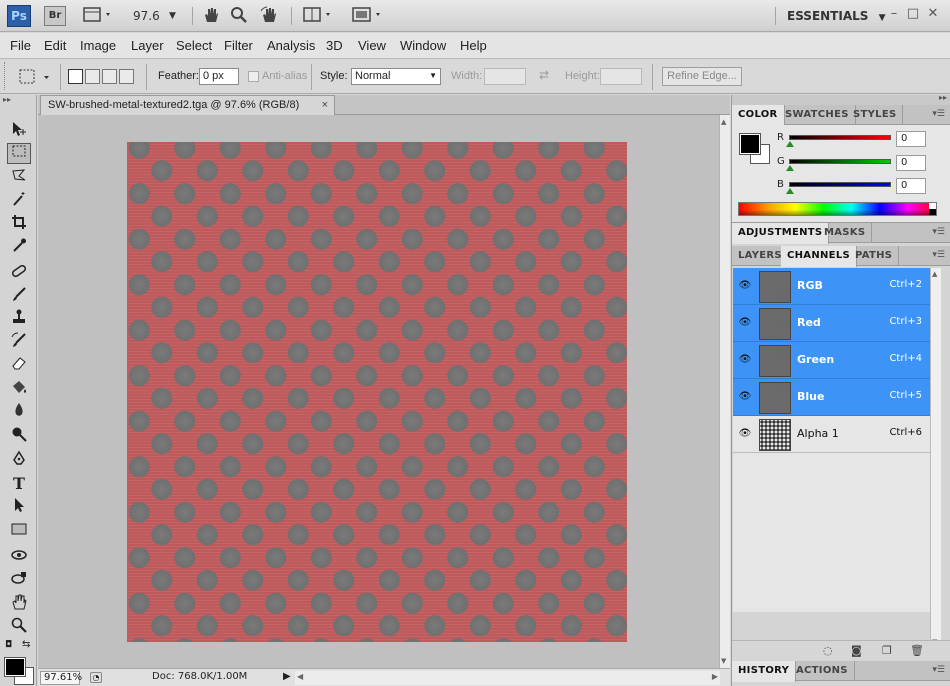 Image resolution: width=950 pixels, height=686 pixels. I want to click on menu-edit: Edit, so click(55, 45).